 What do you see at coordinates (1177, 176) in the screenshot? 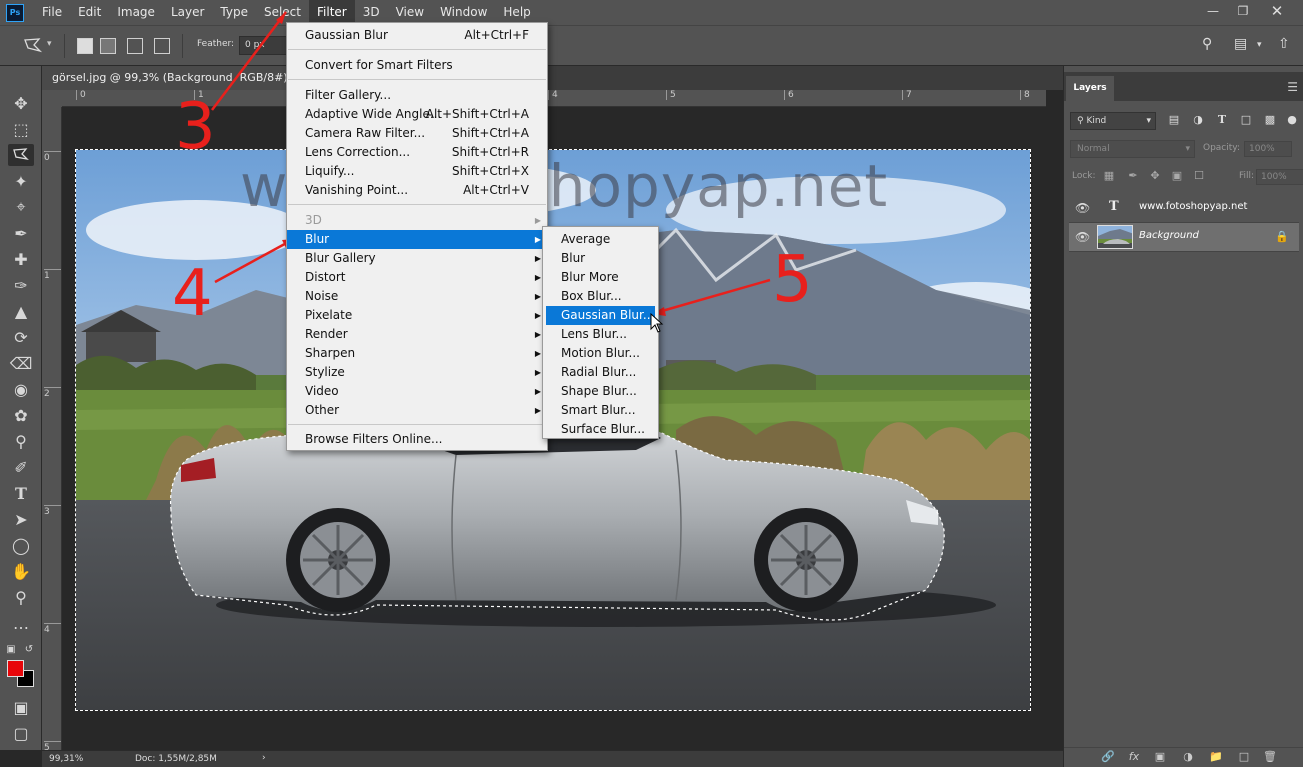
I see `lock-artboard-icon: ▣` at bounding box center [1177, 176].